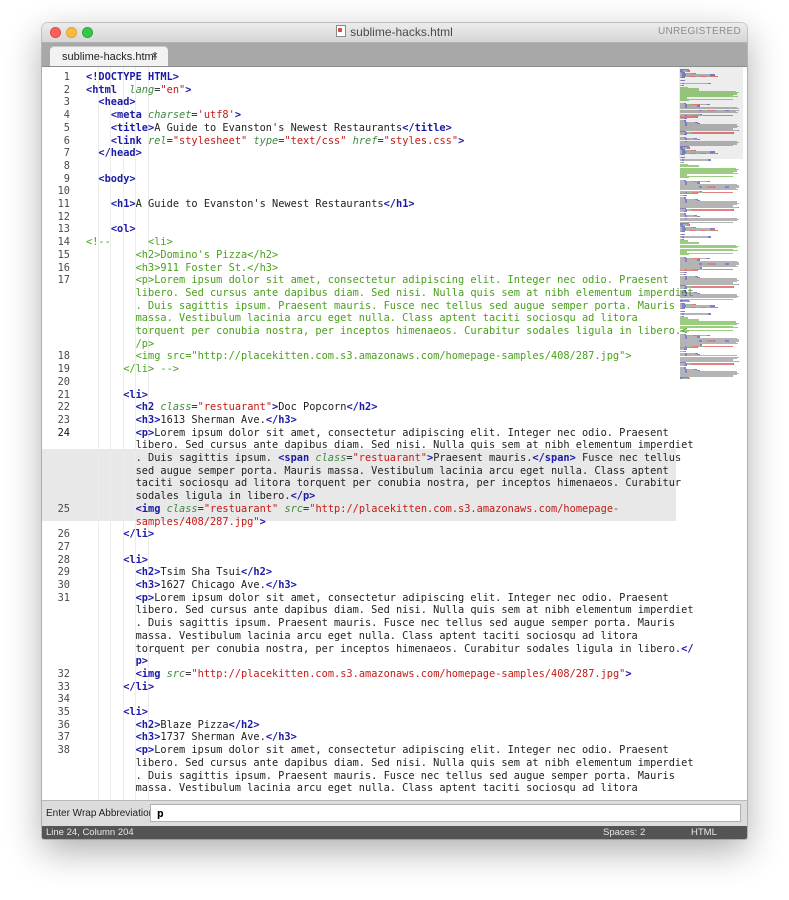 The width and height of the screenshot is (789, 900). I want to click on wrap-abbreviation-label: Enter Wrap Abbreviation:, so click(101, 813).